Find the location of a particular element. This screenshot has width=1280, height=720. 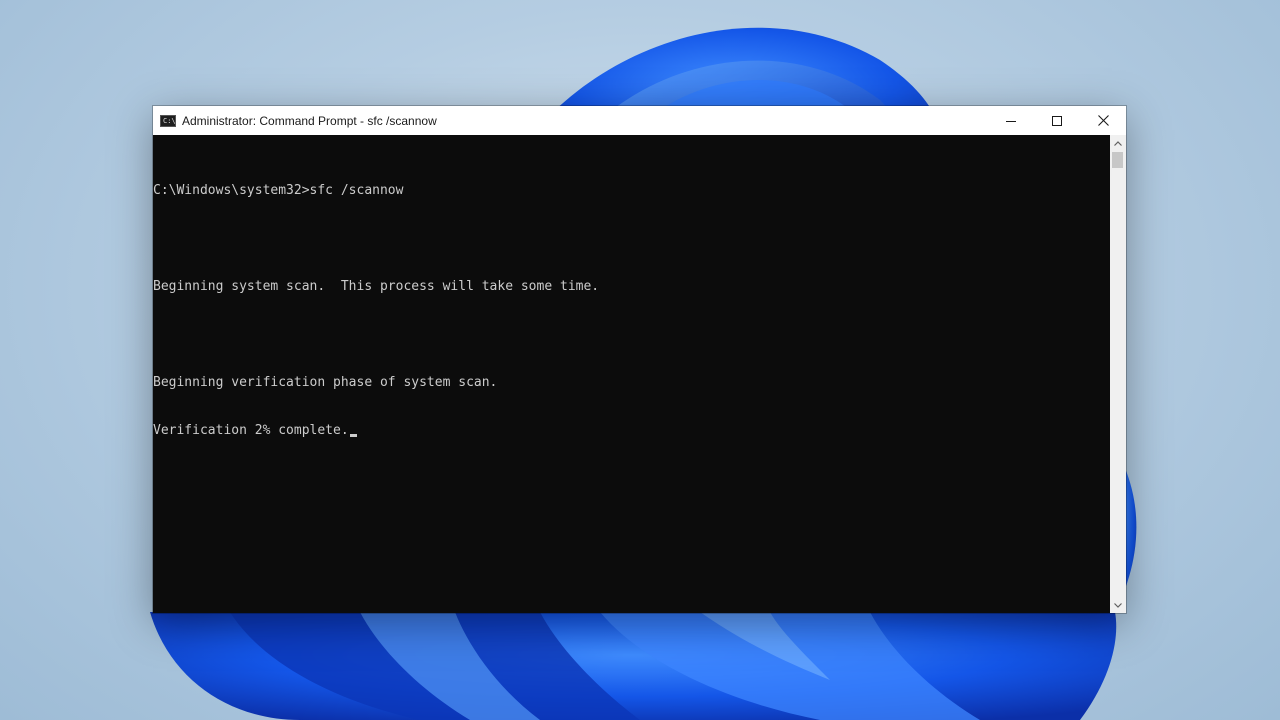

caption-buttons is located at coordinates (1057, 120).